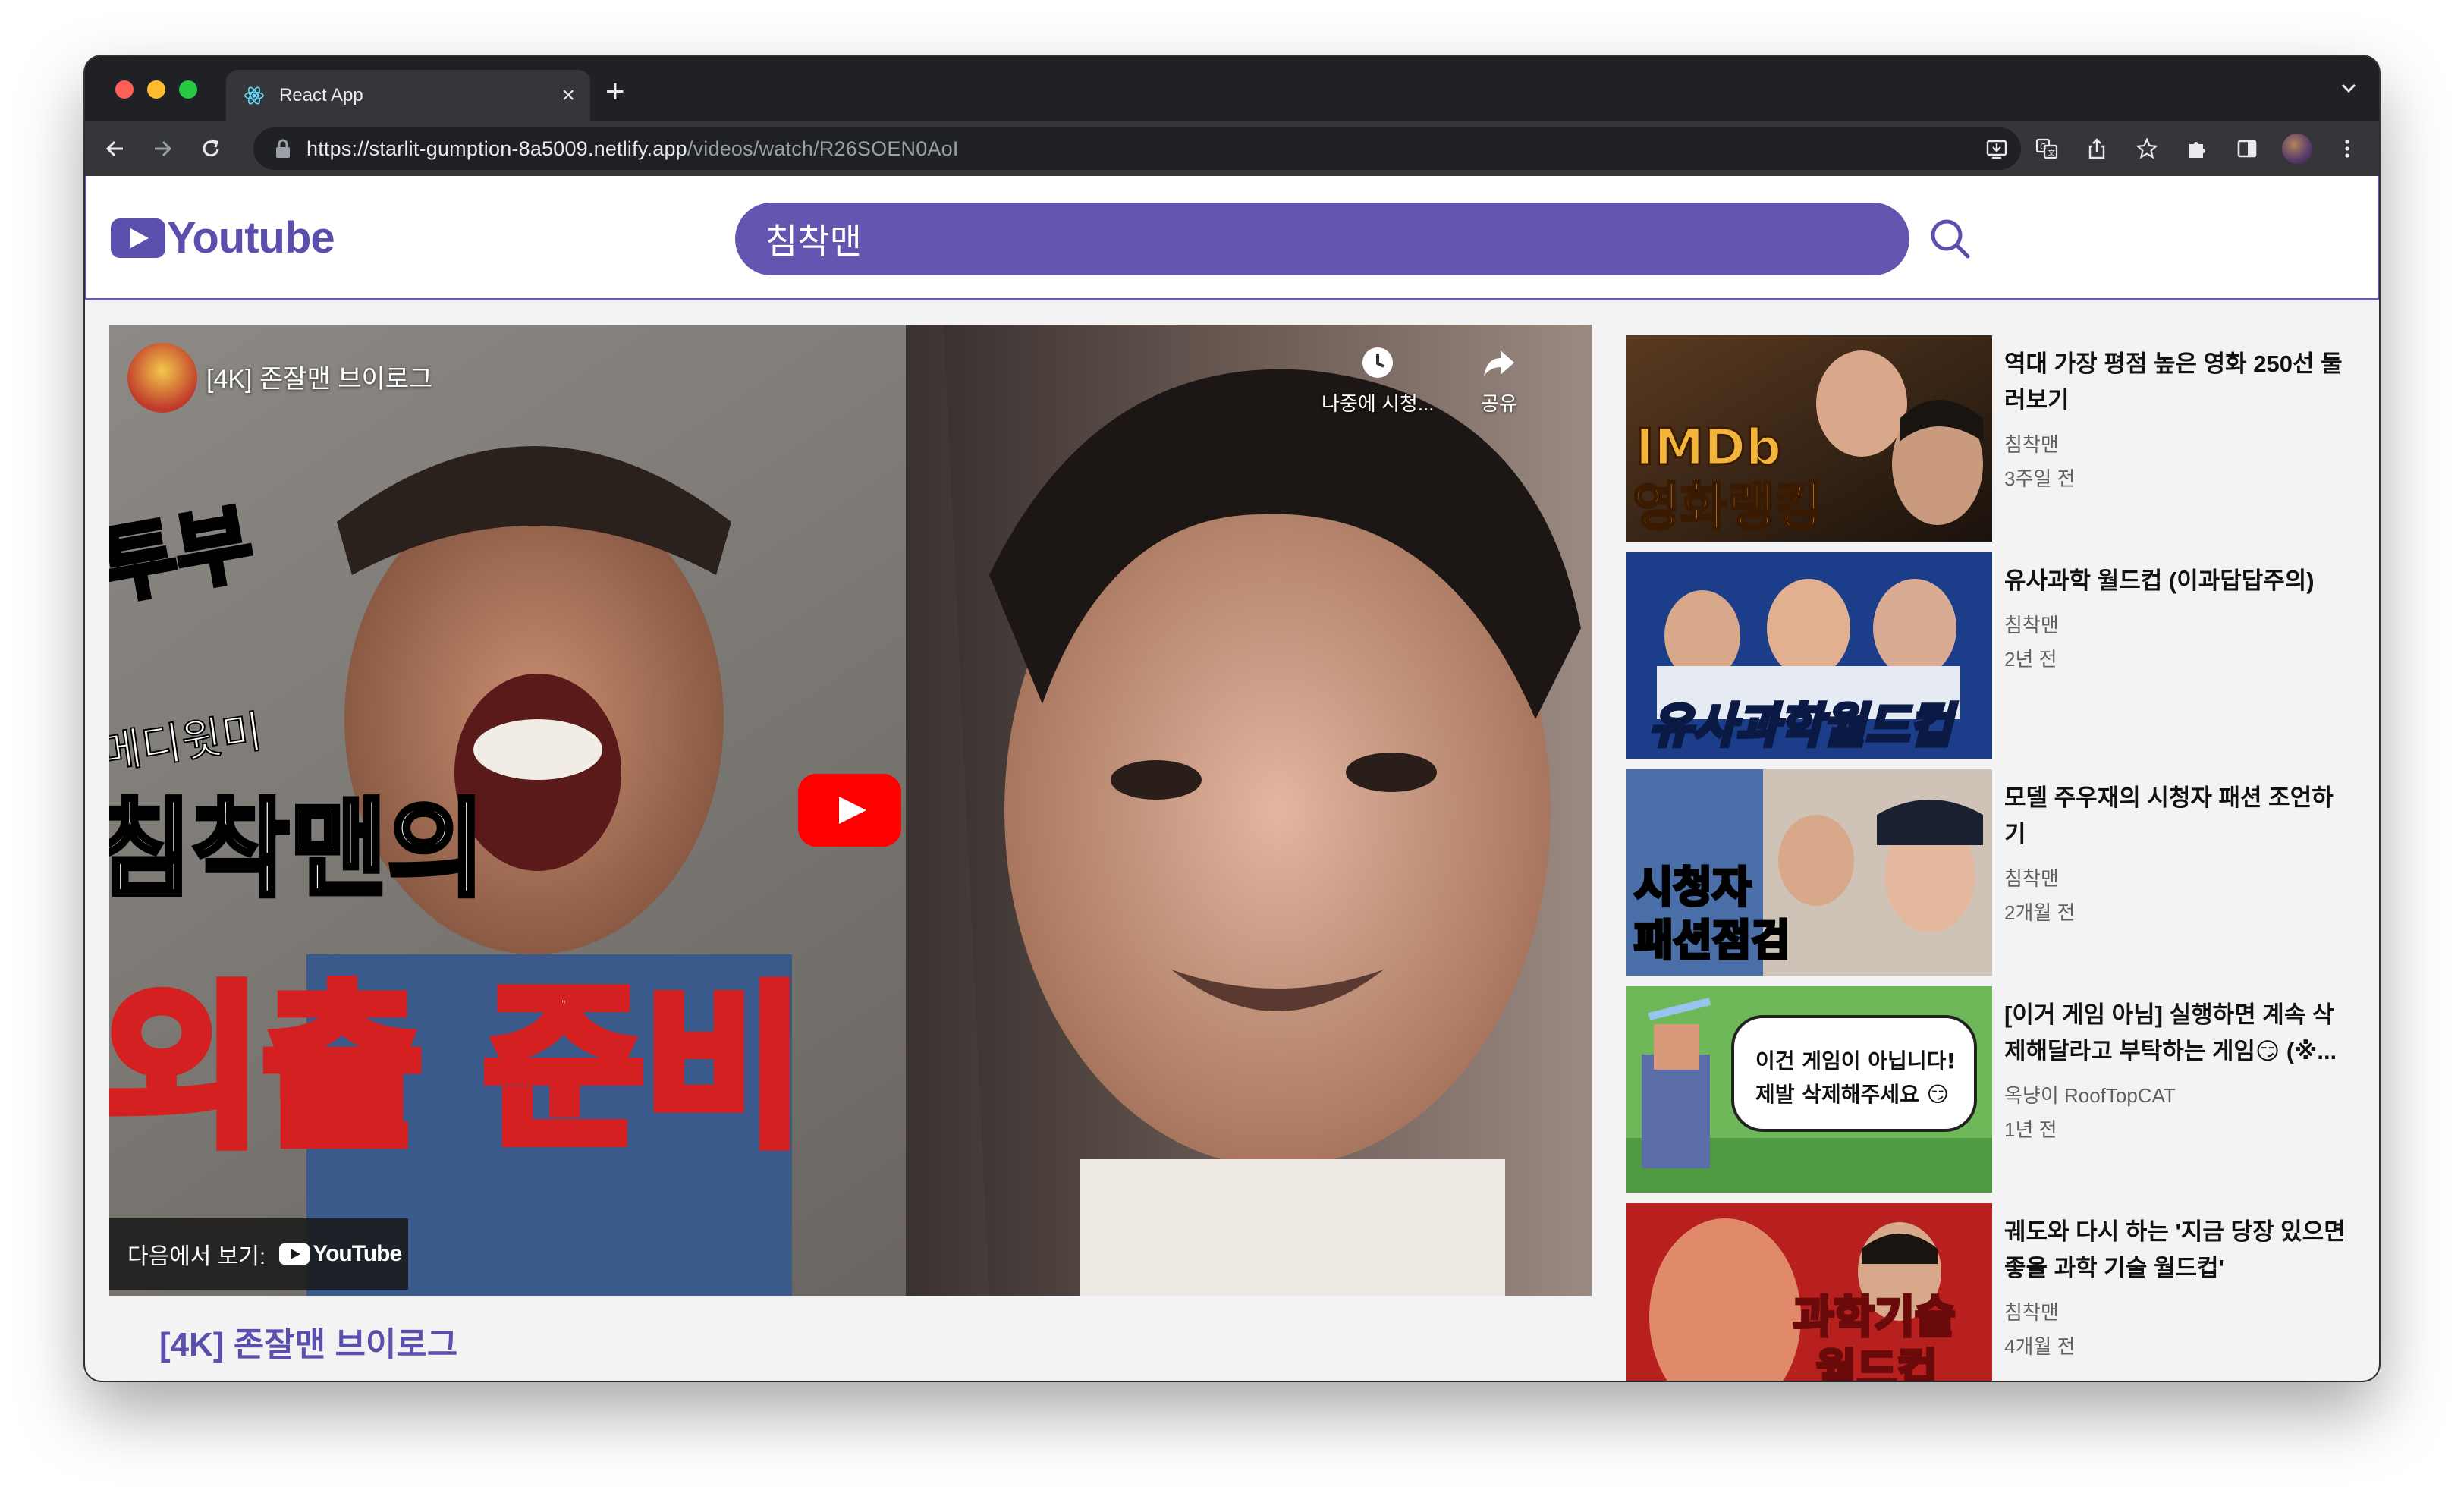 Image resolution: width=2464 pixels, height=1493 pixels. I want to click on related-video-thumbnail: IMDb 영화랭킹, so click(1809, 439).